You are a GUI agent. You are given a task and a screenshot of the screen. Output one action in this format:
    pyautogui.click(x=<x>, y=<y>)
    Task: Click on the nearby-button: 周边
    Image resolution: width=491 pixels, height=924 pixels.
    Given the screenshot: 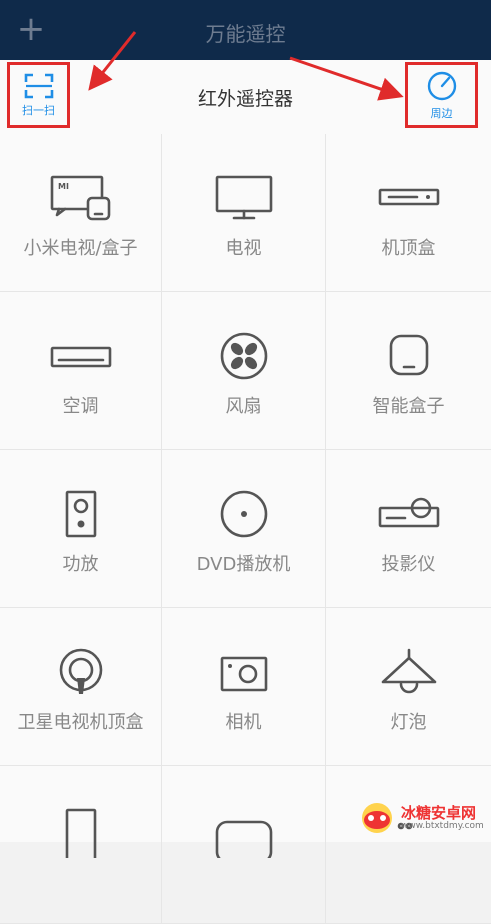 What is the action you would take?
    pyautogui.click(x=441, y=95)
    